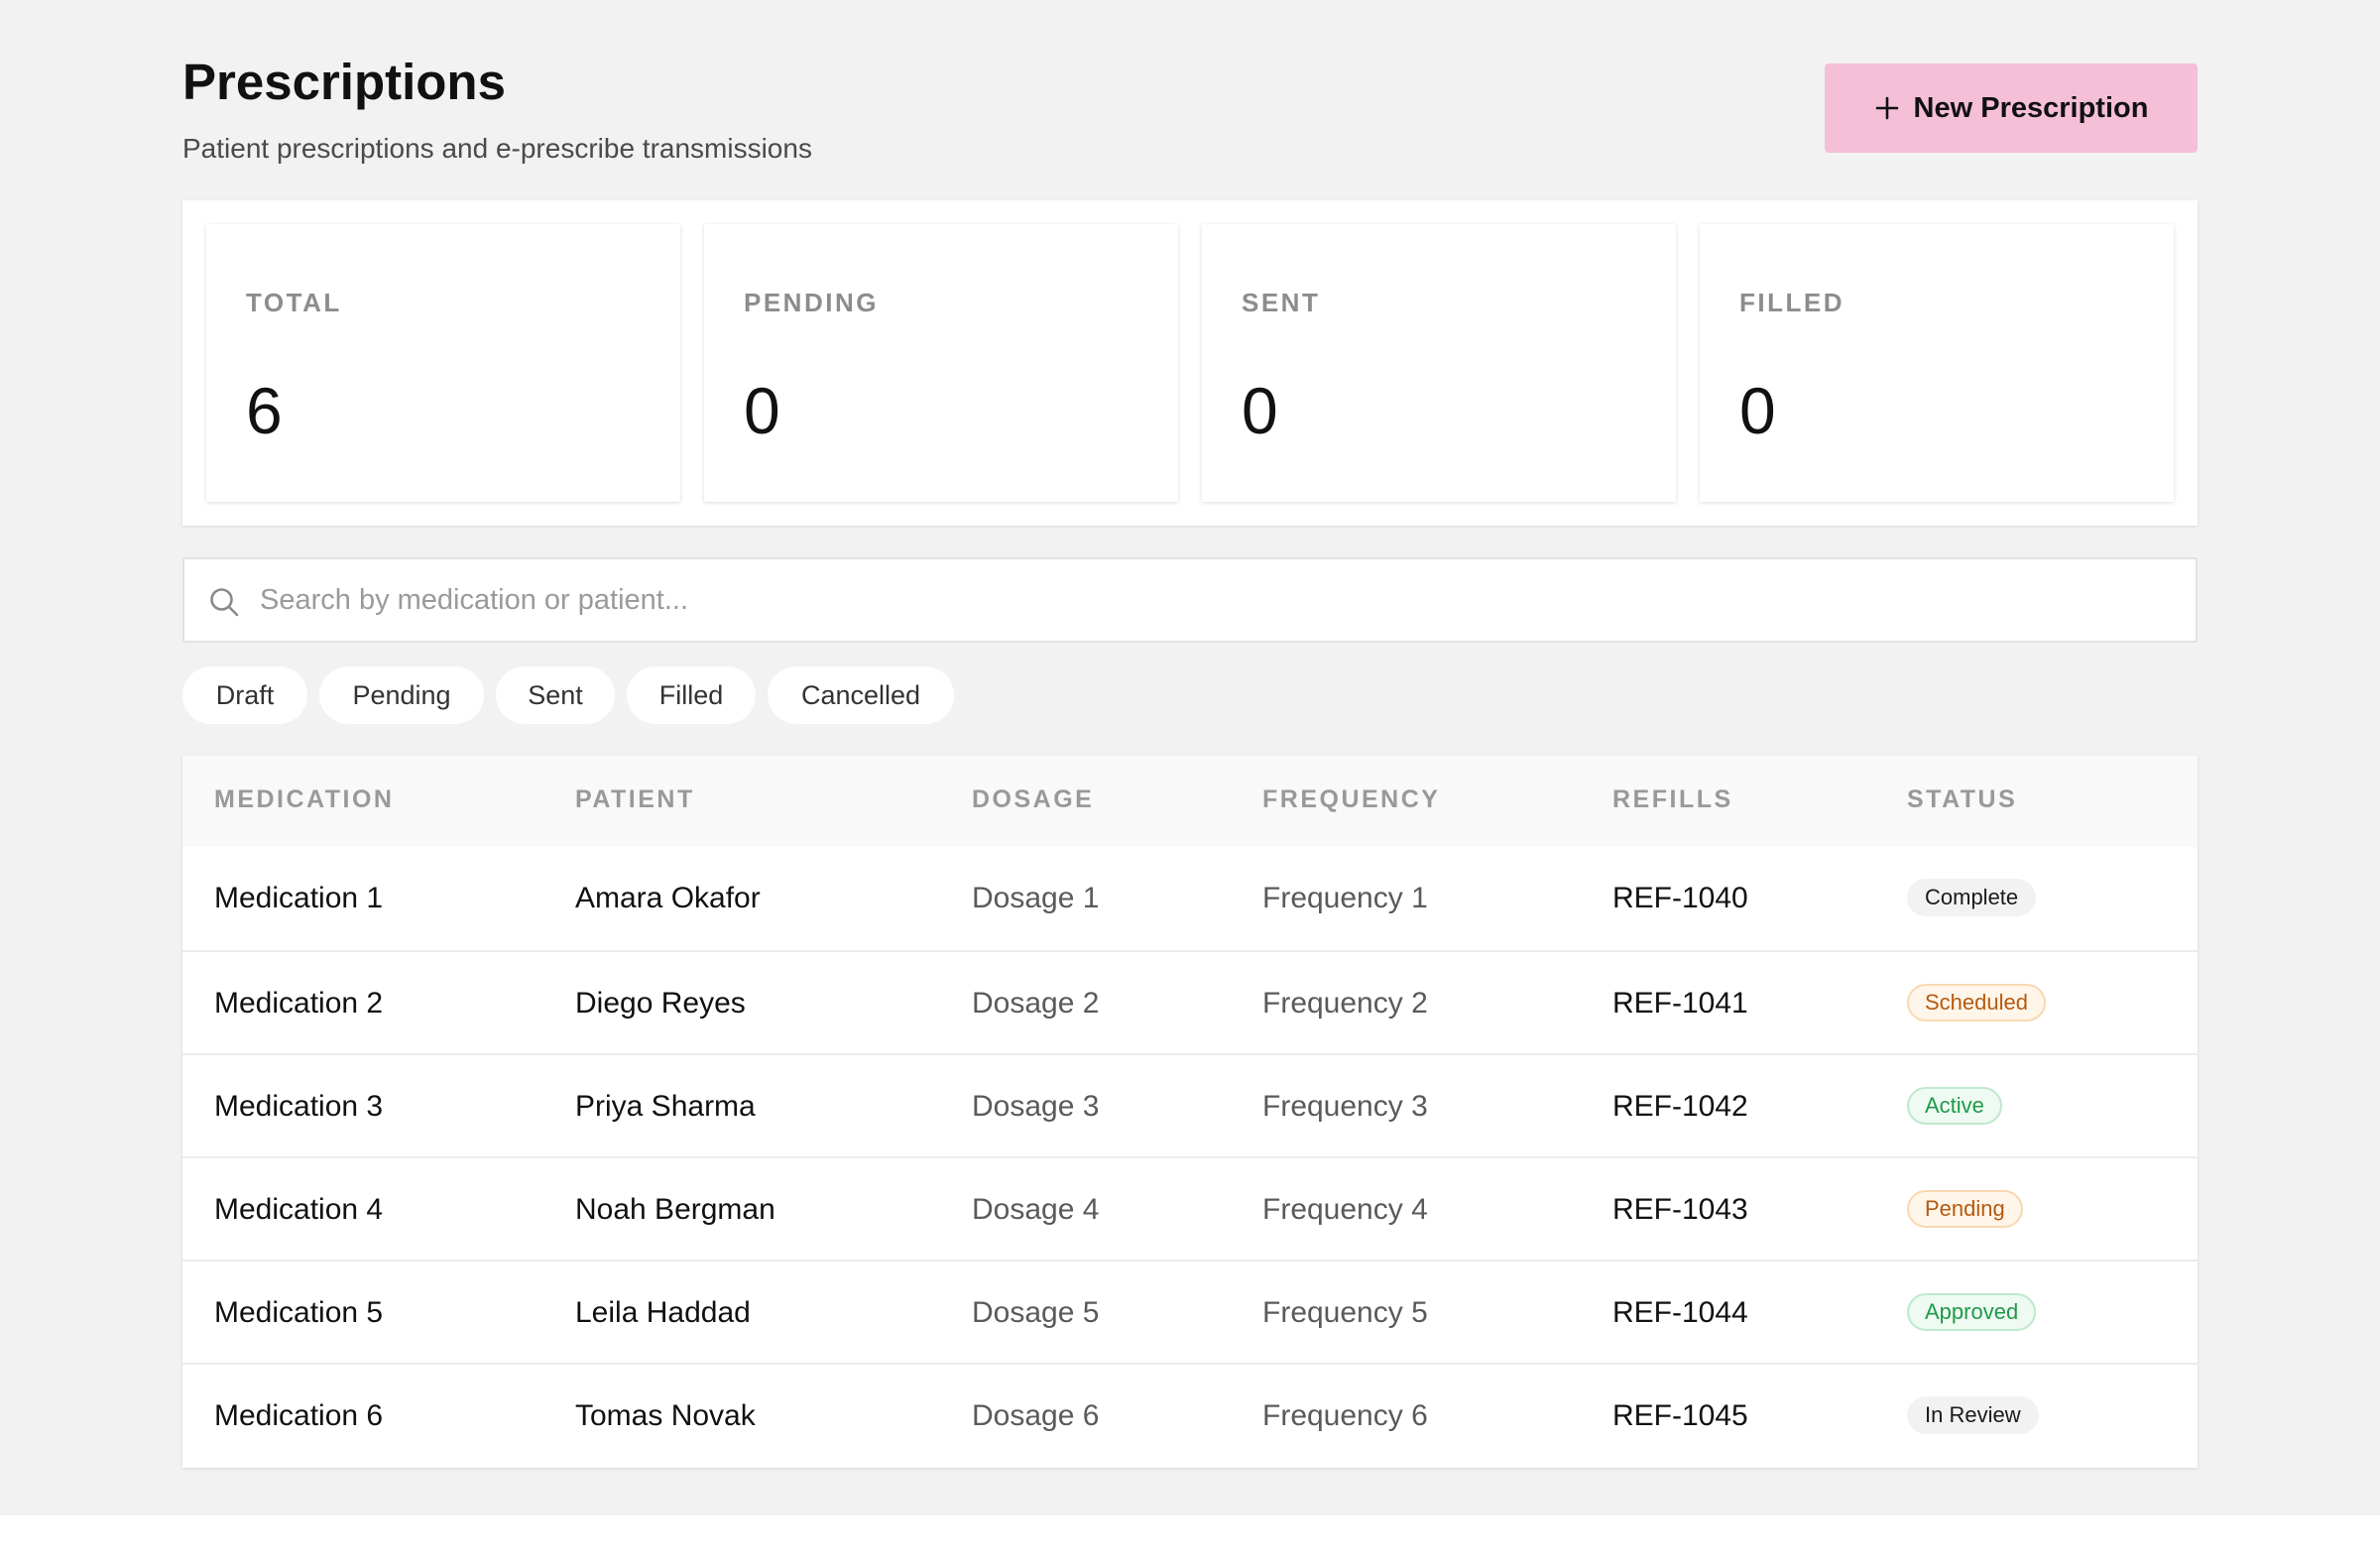 The width and height of the screenshot is (2380, 1563). I want to click on page-title: Prescriptions, so click(344, 82).